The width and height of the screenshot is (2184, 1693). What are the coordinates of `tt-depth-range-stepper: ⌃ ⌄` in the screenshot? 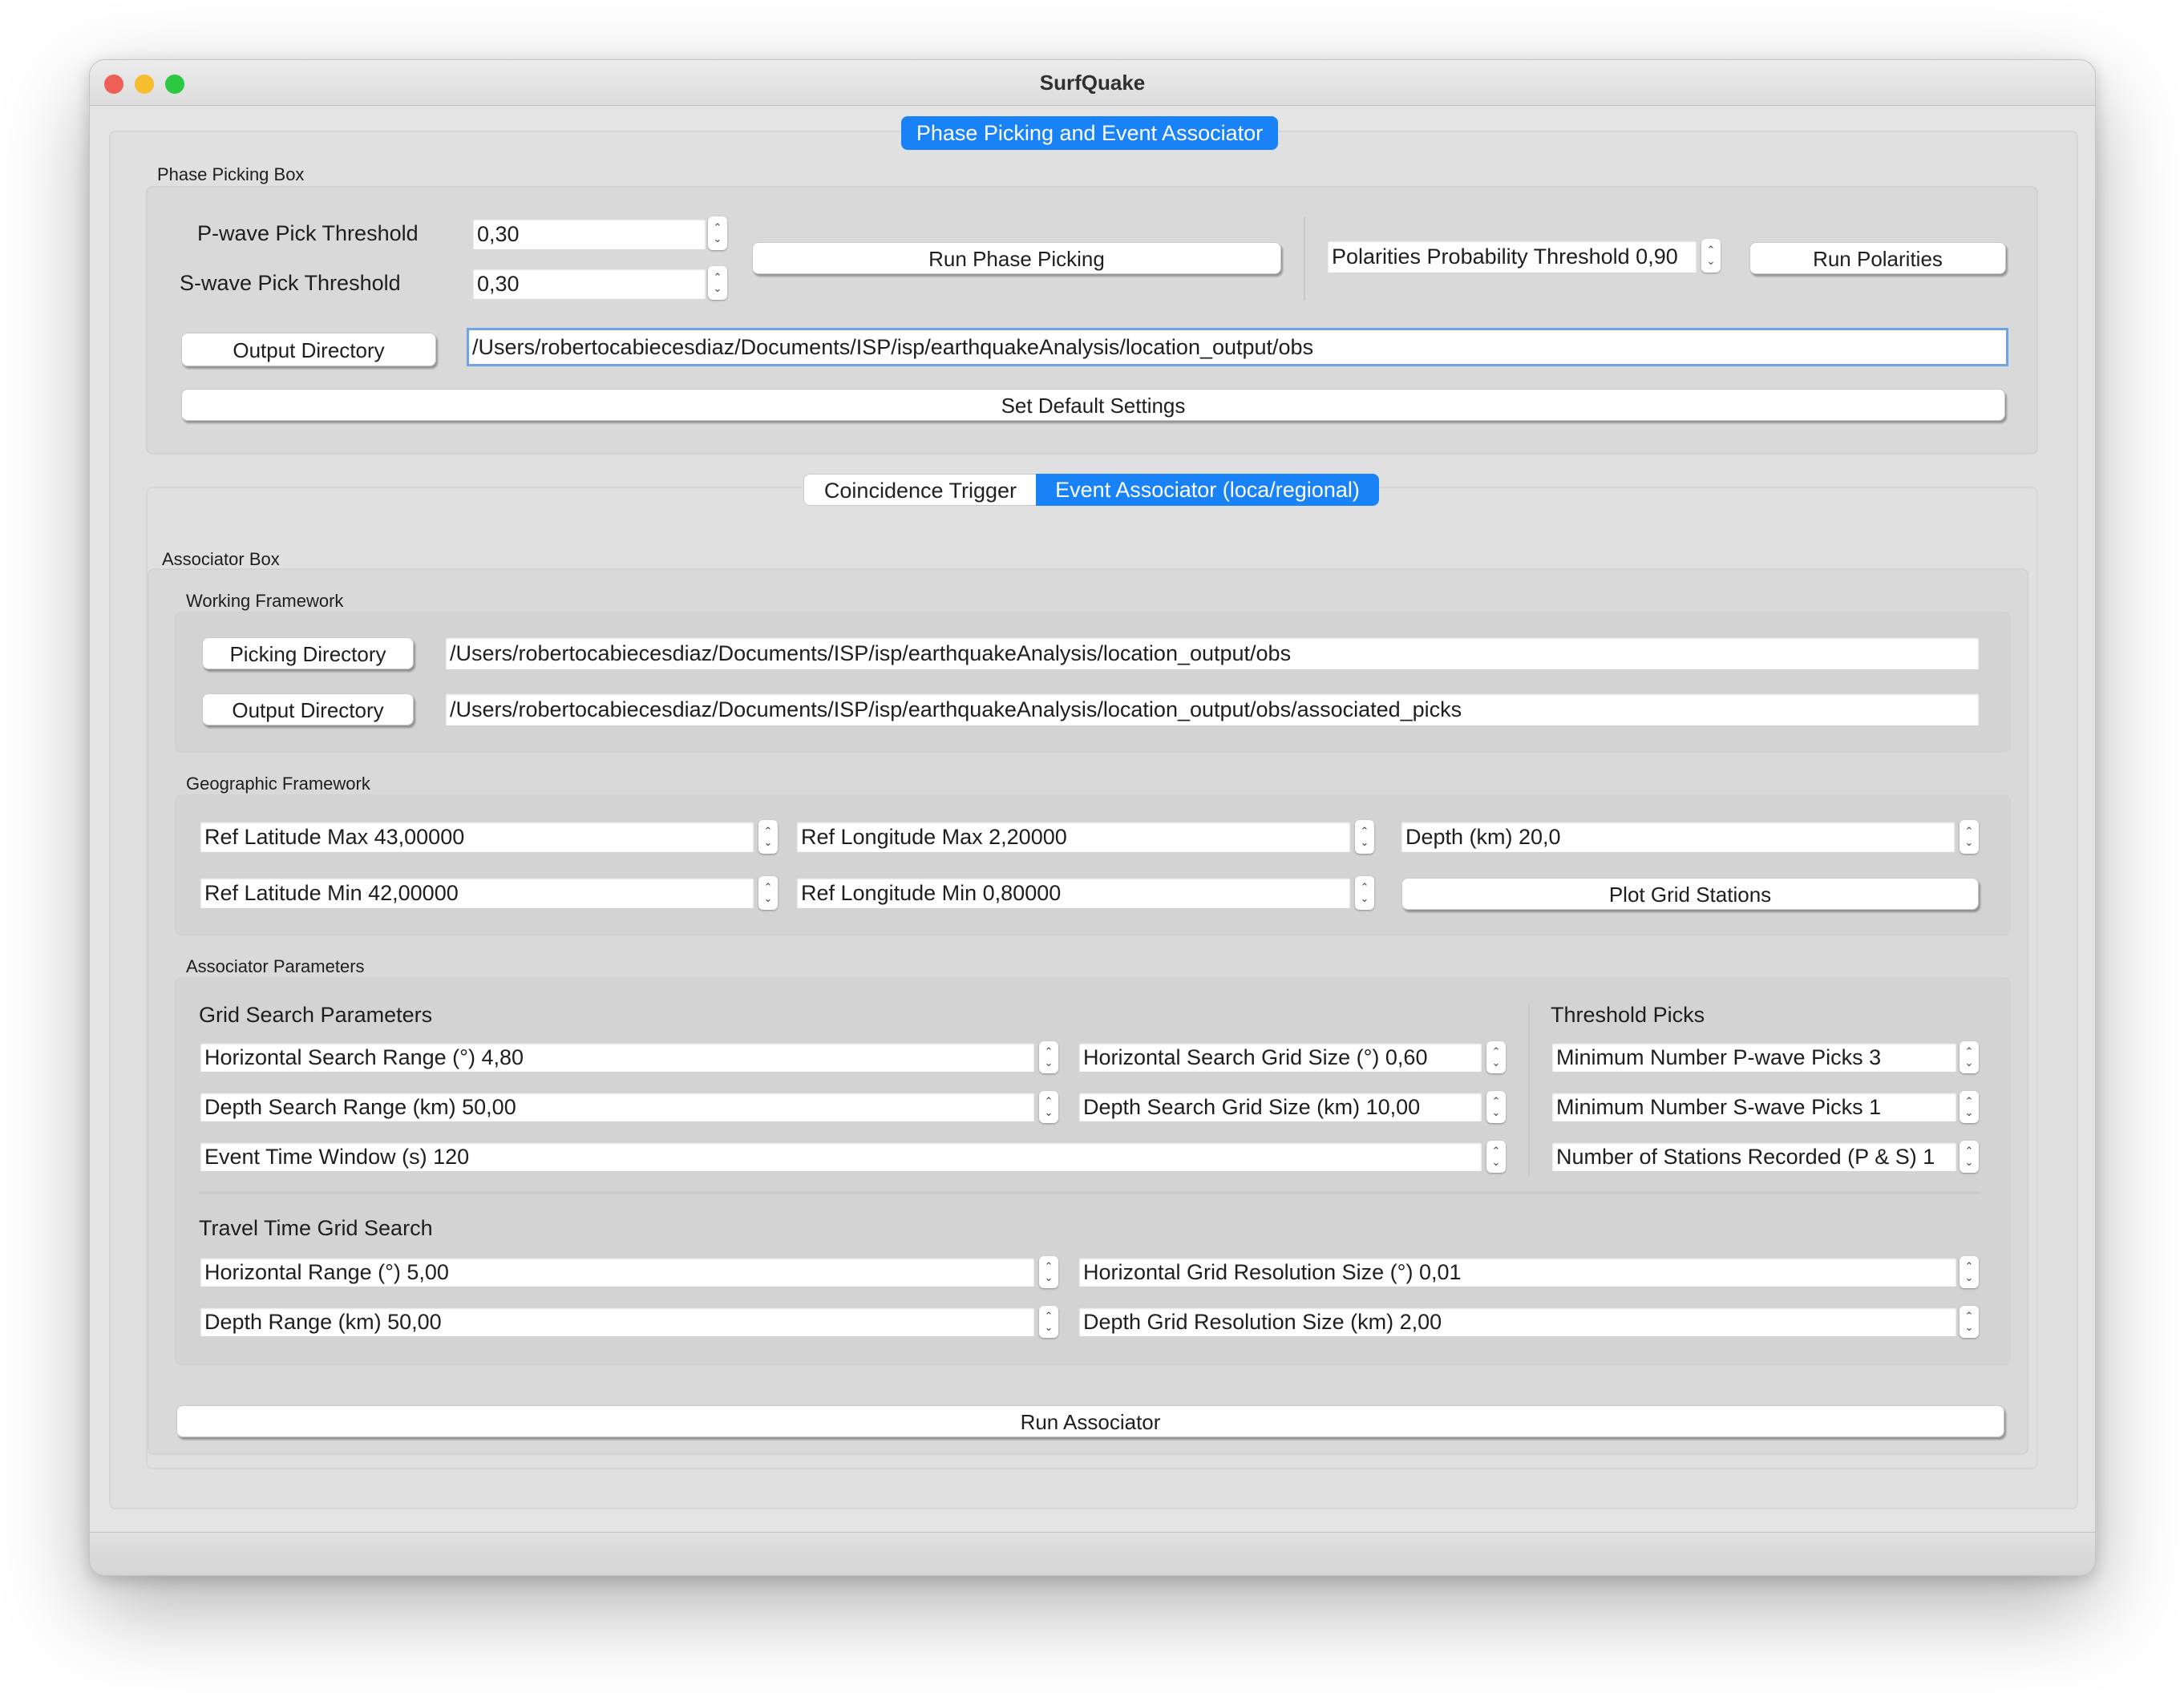 It's located at (1048, 1322).